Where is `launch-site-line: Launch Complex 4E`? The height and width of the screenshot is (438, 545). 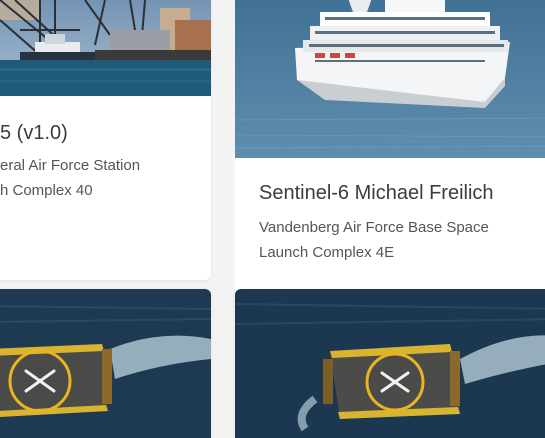
launch-site-line: Launch Complex 4E is located at coordinates (327, 252).